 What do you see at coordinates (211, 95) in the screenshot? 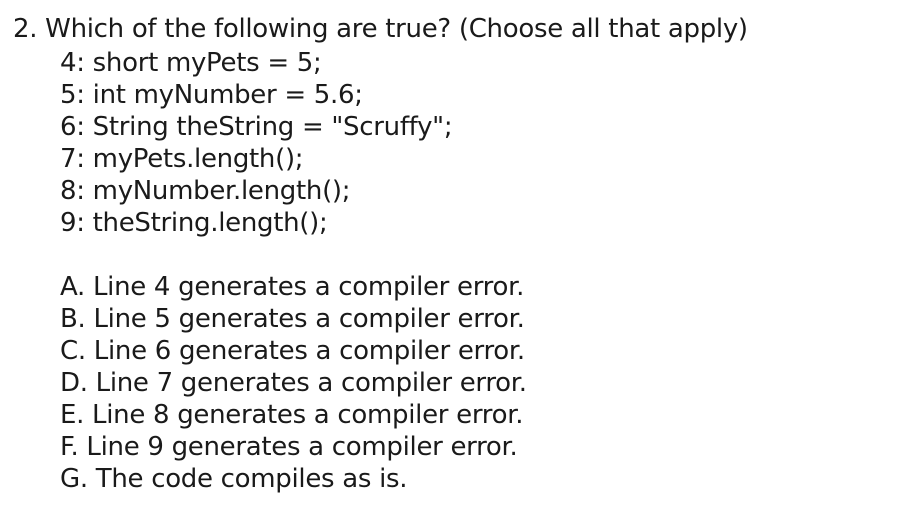
I see `code-line: 5: int myNumber = 5.6;` at bounding box center [211, 95].